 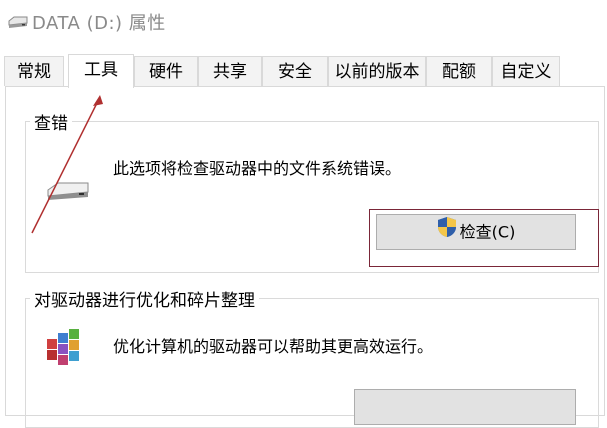 I want to click on tab-customize: 自定义, so click(x=526, y=71).